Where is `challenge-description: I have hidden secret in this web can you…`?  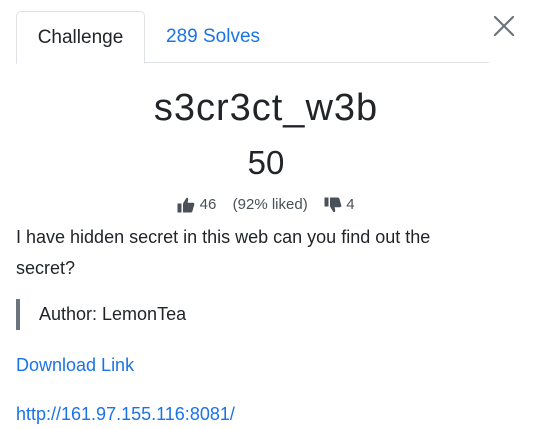 challenge-description: I have hidden secret in this web can you… is located at coordinates (223, 252).